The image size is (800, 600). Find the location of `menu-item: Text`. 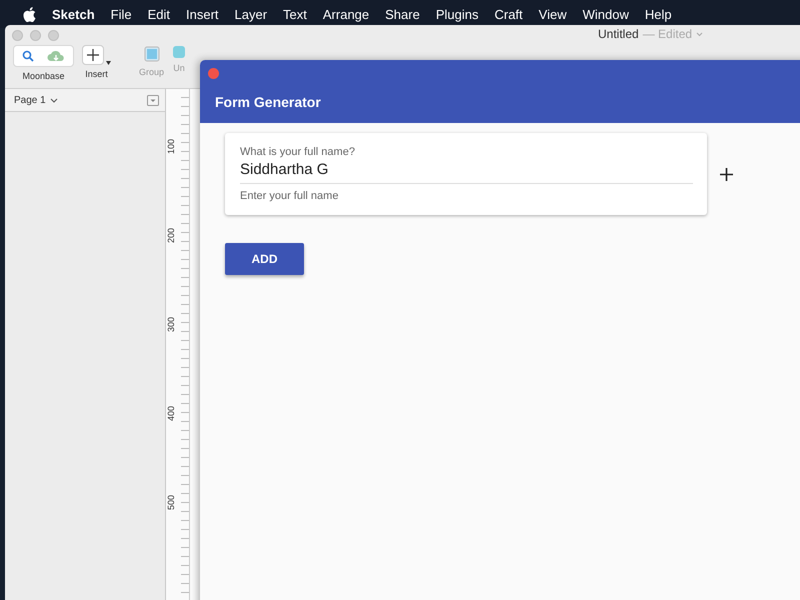

menu-item: Text is located at coordinates (295, 14).